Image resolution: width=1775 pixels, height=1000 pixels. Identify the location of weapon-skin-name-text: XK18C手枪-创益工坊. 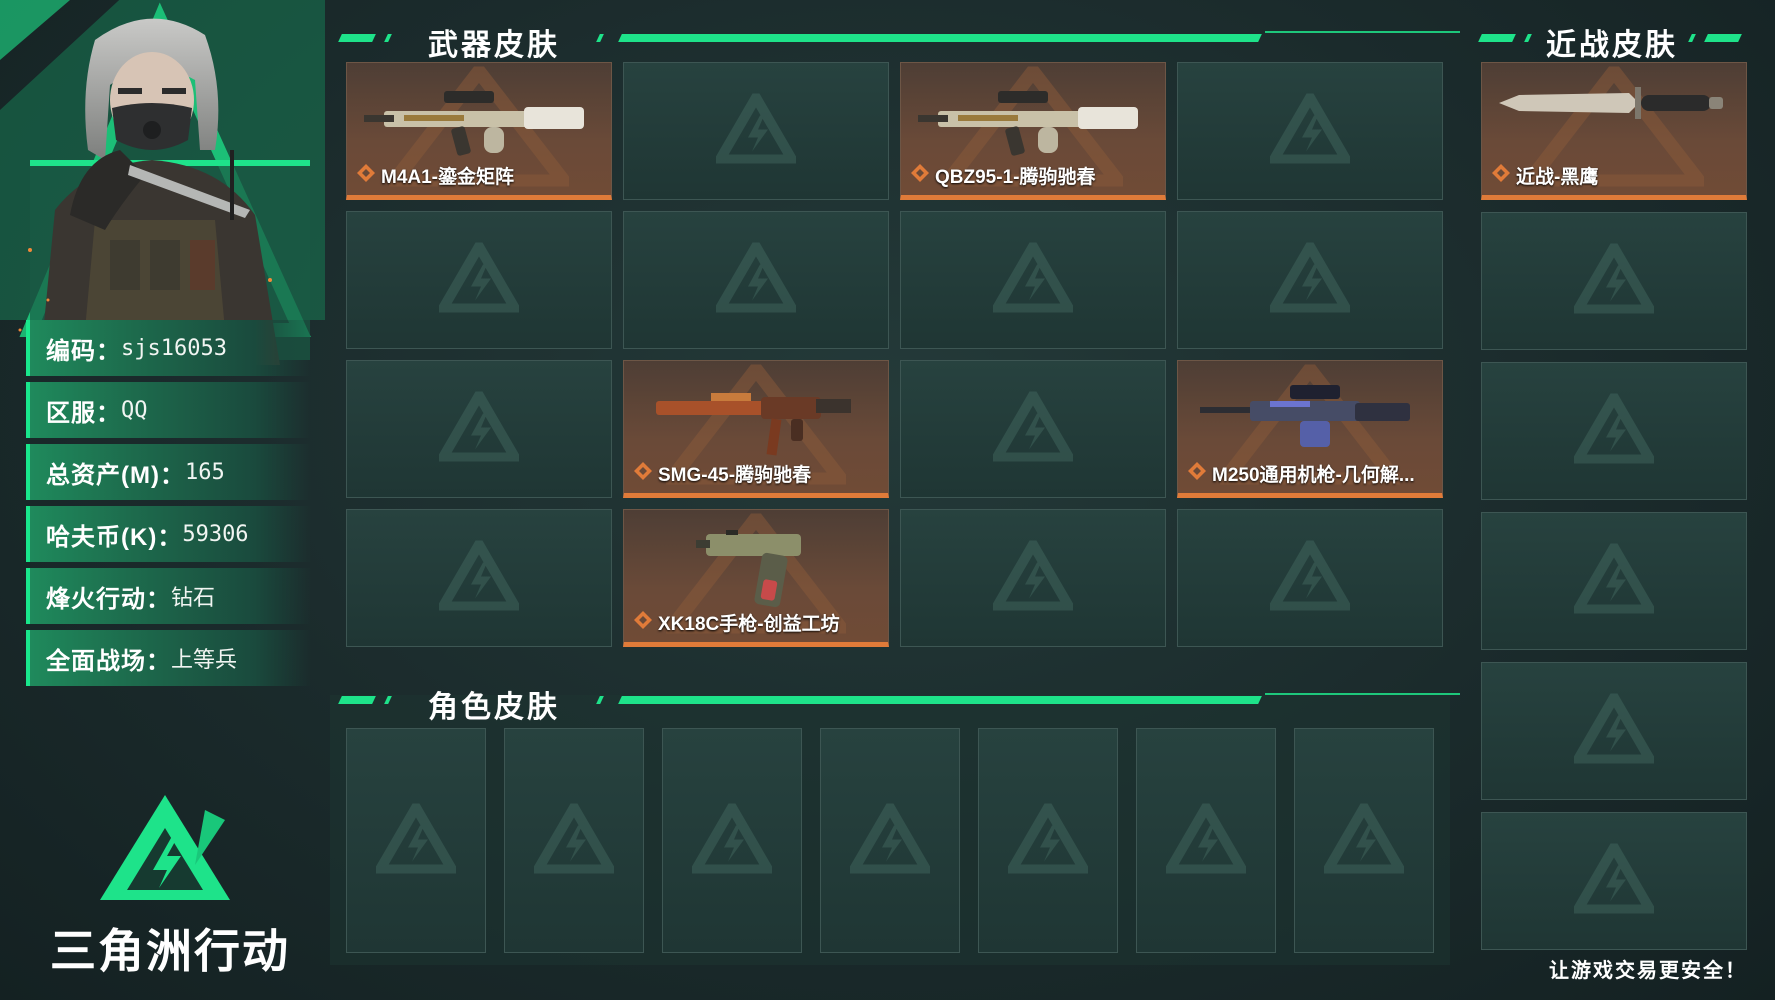
(749, 624).